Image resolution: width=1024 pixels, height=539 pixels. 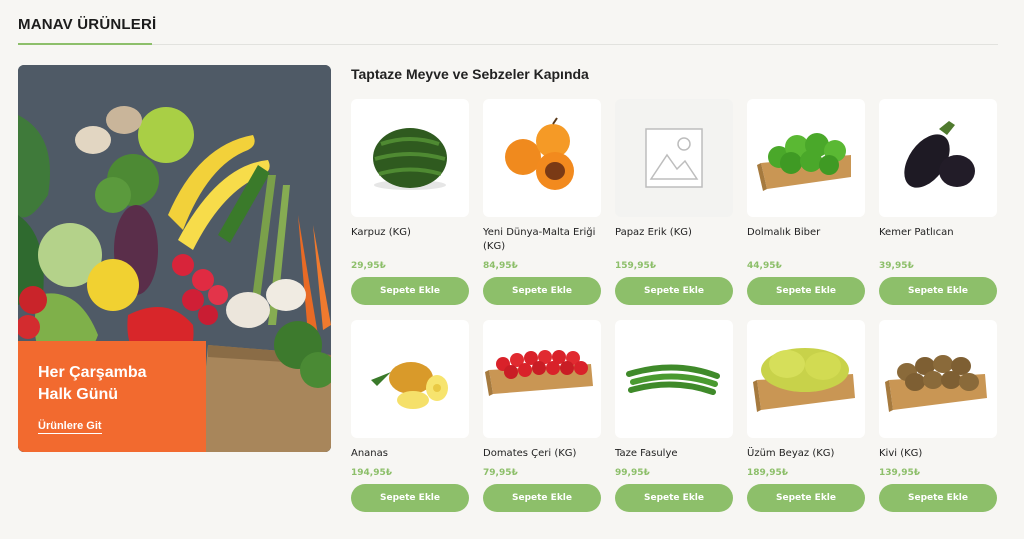 I want to click on product-card: Papaz Erik (KG) 159,95₺ Sepete Ekle, so click(x=674, y=202).